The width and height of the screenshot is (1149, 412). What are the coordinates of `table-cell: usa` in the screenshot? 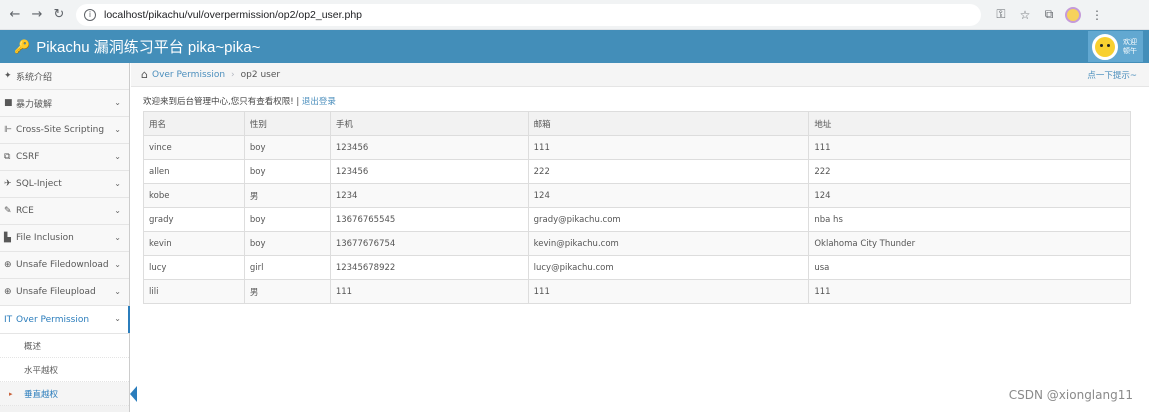 It's located at (969, 267).